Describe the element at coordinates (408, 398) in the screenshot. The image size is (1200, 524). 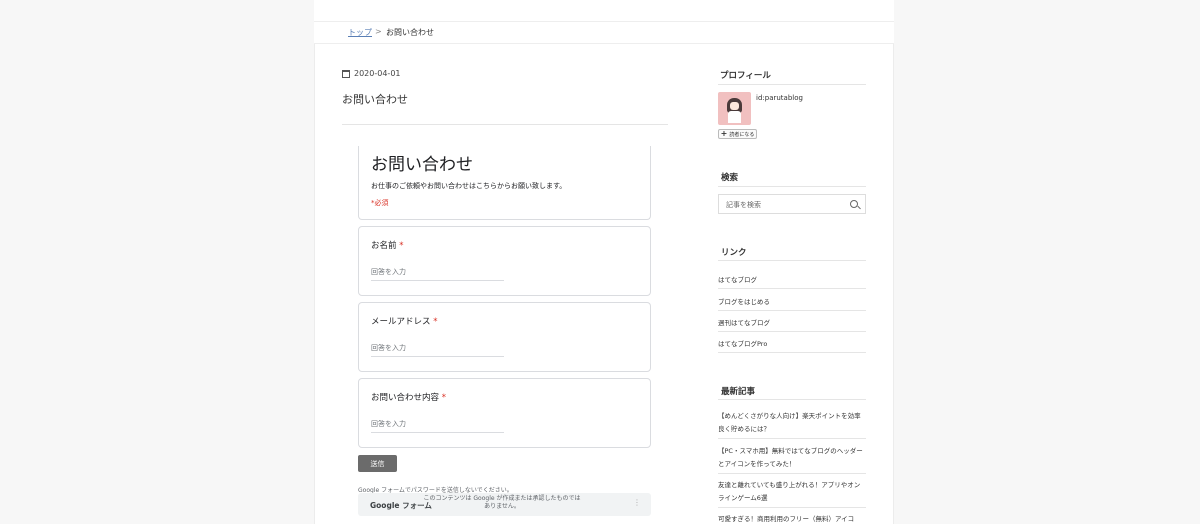
I see `question-label: お問い合わせ内容 *` at that location.